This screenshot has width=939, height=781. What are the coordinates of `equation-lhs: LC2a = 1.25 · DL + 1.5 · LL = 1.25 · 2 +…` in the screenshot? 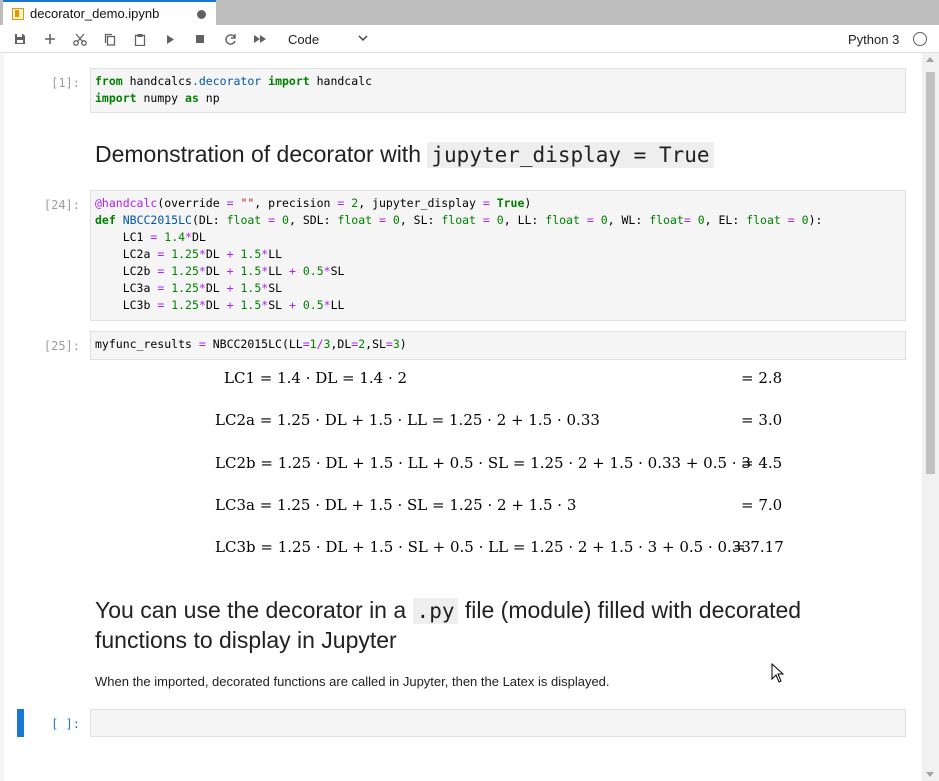 It's located at (407, 420).